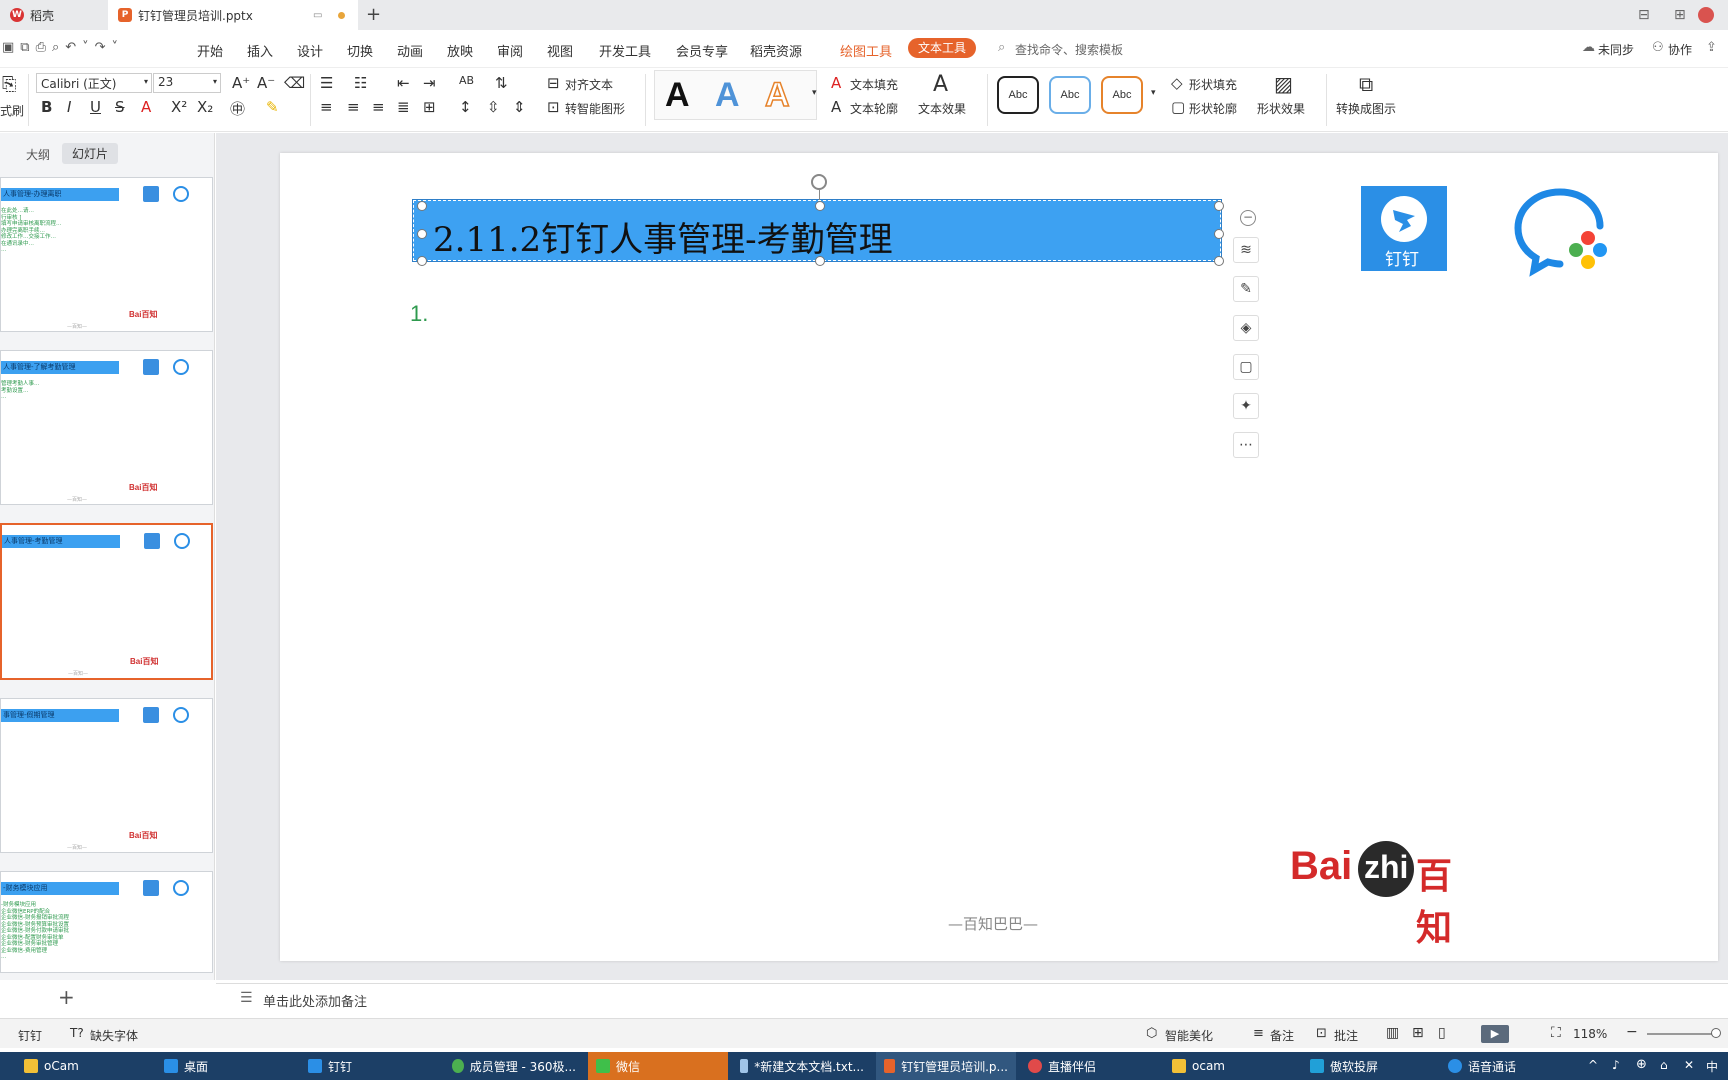  I want to click on convert-graphic-icon: ⧉, so click(1366, 84).